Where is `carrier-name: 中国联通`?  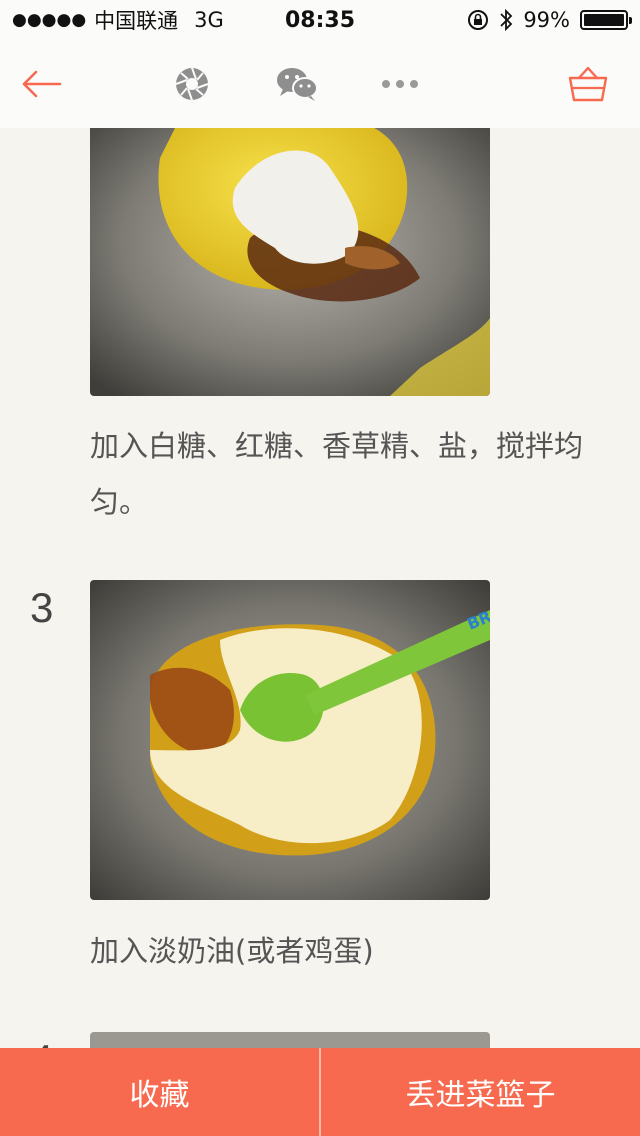
carrier-name: 中国联通 is located at coordinates (136, 21).